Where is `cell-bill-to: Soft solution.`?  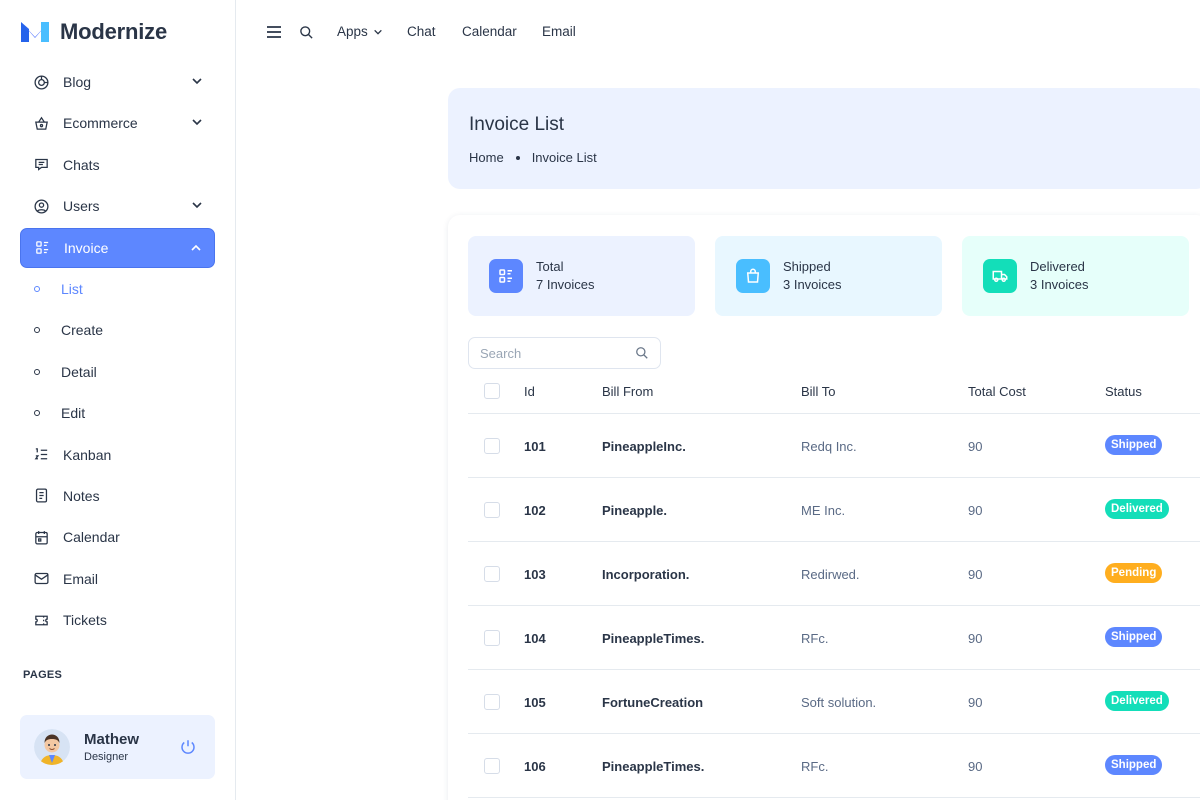
cell-bill-to: Soft solution. is located at coordinates (839, 702).